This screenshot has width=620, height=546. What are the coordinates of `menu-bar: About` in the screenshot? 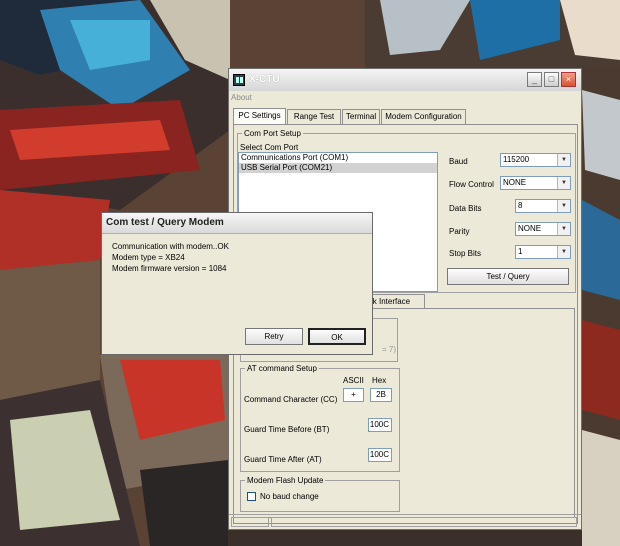 It's located at (241, 97).